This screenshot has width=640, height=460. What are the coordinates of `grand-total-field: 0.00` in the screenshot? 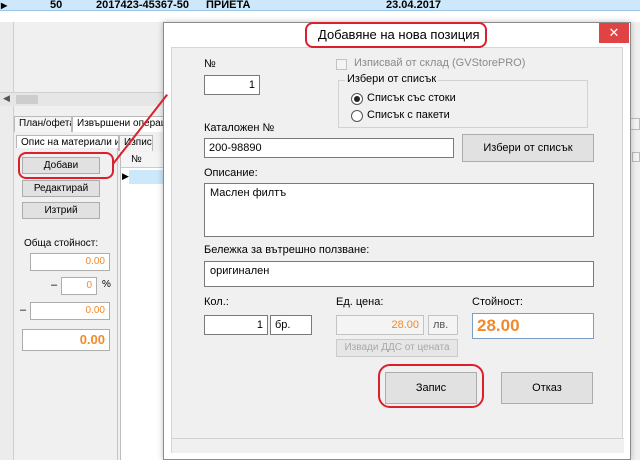 It's located at (66, 340).